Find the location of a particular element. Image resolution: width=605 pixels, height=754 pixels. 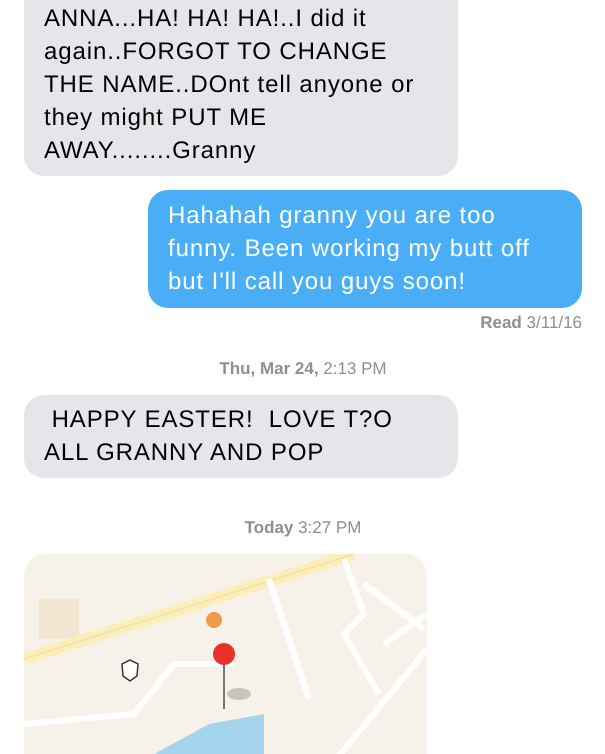

message-bubble: Hahahah granny you are too funny. Been working my butt off but I'll call you guys soon! is located at coordinates (365, 249).